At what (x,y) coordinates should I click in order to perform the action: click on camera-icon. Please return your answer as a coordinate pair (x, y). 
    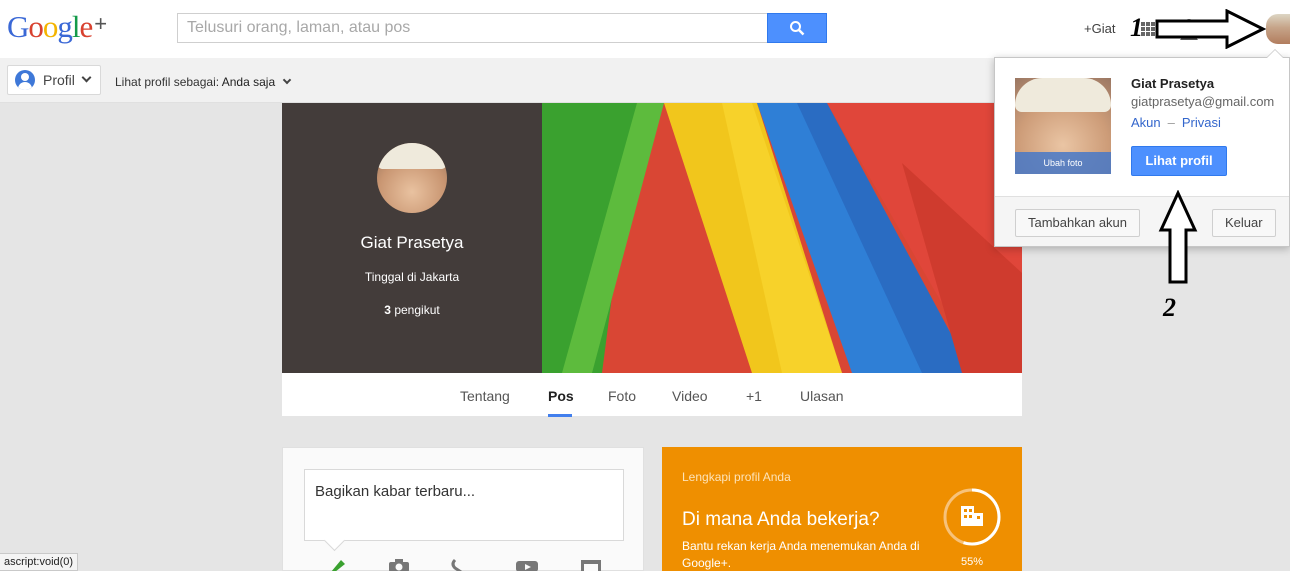
    Looking at the image, I should click on (399, 564).